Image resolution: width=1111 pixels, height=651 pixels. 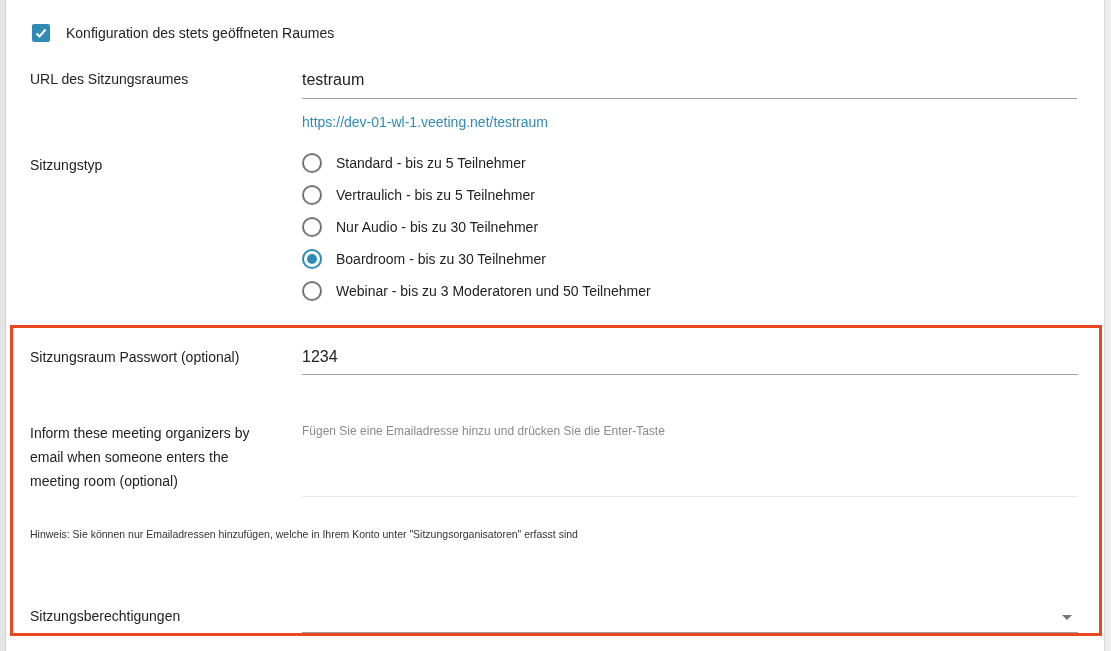 What do you see at coordinates (1067, 617) in the screenshot?
I see `dropdown-caret-icon` at bounding box center [1067, 617].